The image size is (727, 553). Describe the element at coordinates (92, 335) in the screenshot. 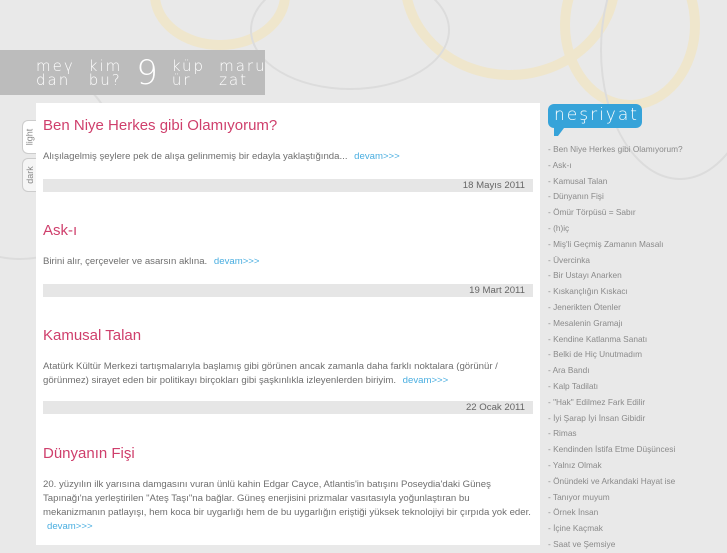

I see `post-title: Kamusal Talan` at that location.